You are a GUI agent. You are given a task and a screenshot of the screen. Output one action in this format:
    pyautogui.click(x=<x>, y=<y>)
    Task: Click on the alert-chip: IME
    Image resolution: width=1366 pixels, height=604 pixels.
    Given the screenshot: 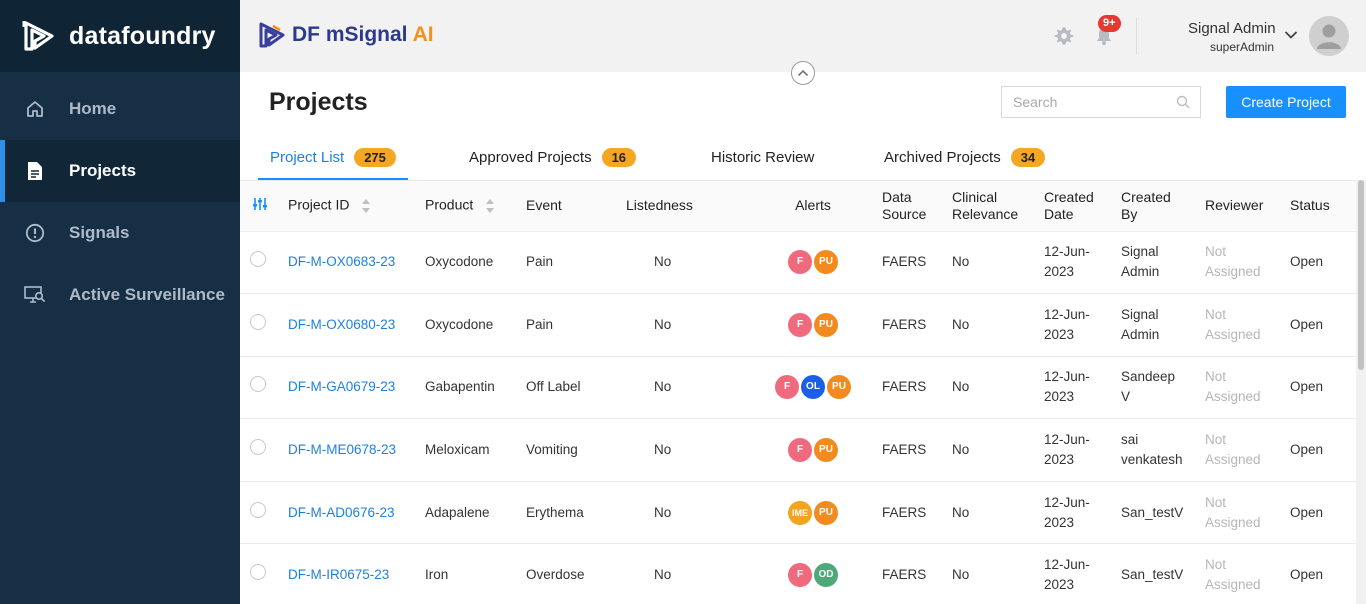 What is the action you would take?
    pyautogui.click(x=800, y=512)
    